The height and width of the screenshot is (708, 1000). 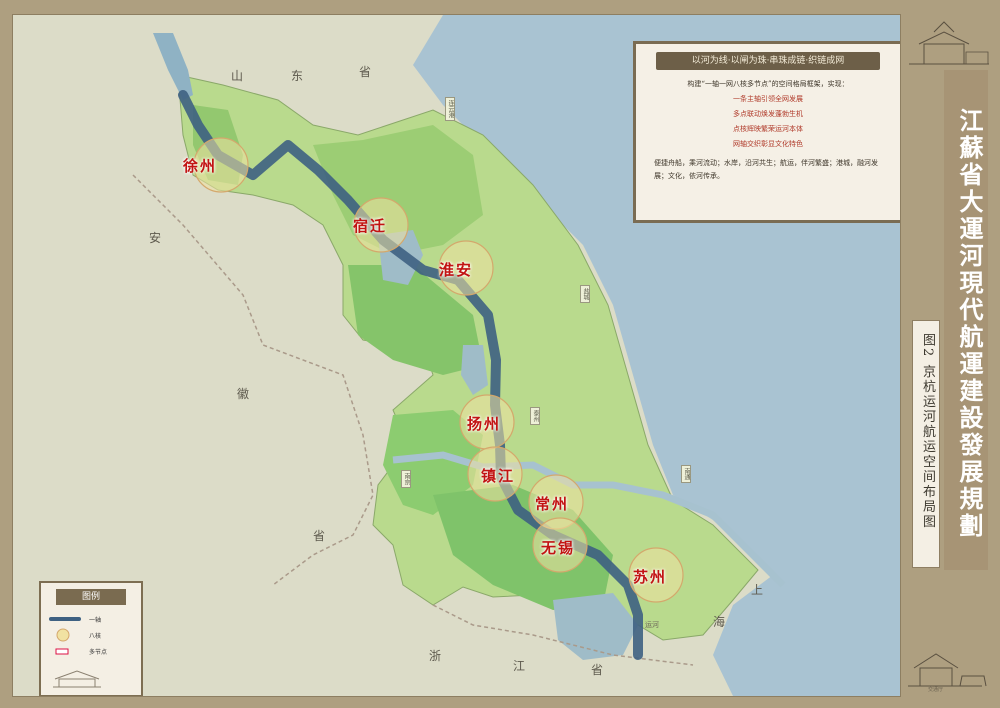 What do you see at coordinates (91, 597) in the screenshot?
I see `legend-title: 图例` at bounding box center [91, 597].